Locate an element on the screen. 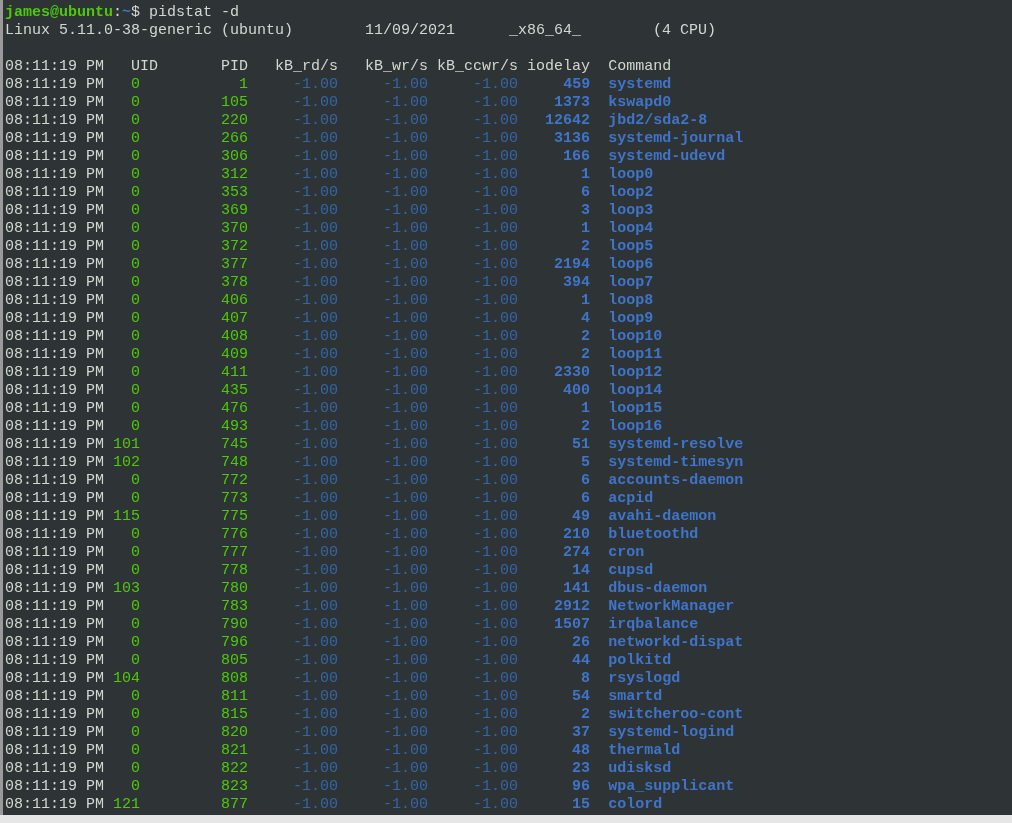 The height and width of the screenshot is (823, 1012). process-name: loop4 is located at coordinates (631, 229).